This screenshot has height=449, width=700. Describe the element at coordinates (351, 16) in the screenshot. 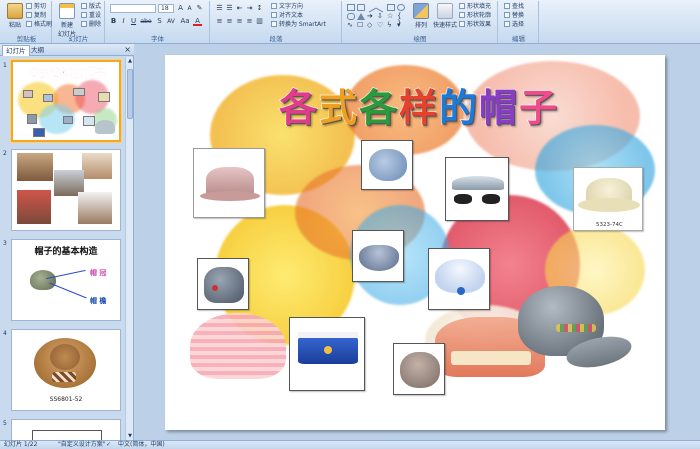

I see `rounded-rect-shape-icon` at that location.